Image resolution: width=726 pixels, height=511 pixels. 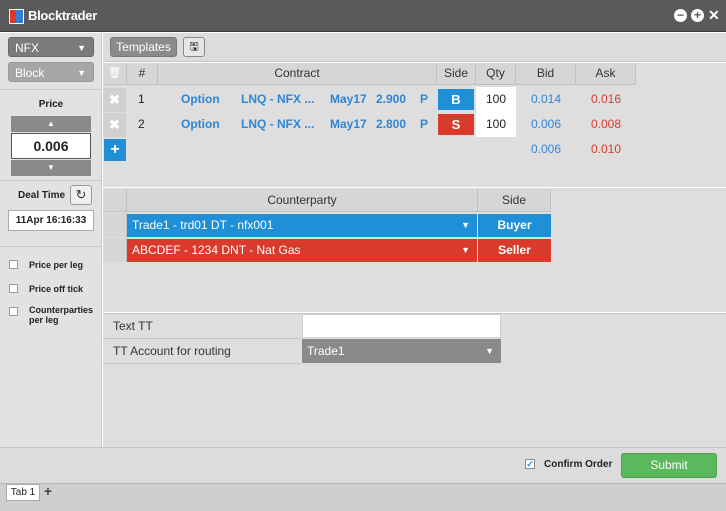 What do you see at coordinates (391, 99) in the screenshot?
I see `leg-strike: 2.900` at bounding box center [391, 99].